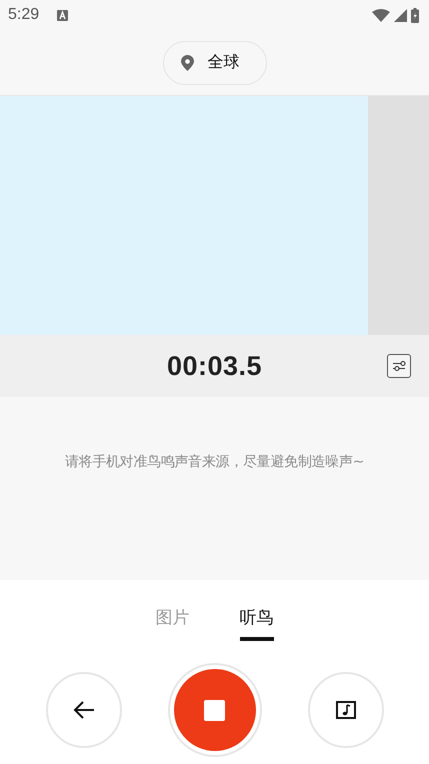 This screenshot has width=429, height=764. What do you see at coordinates (400, 15) in the screenshot?
I see `signal-icon` at bounding box center [400, 15].